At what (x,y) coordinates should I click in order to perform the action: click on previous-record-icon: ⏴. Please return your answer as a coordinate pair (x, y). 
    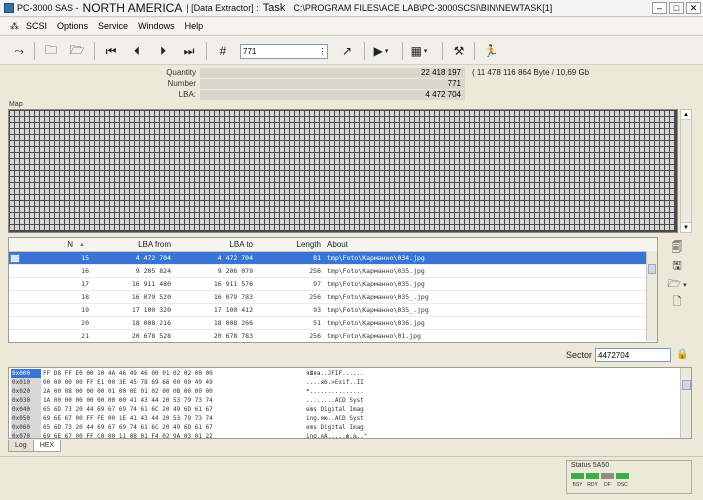
    Looking at the image, I should click on (137, 51).